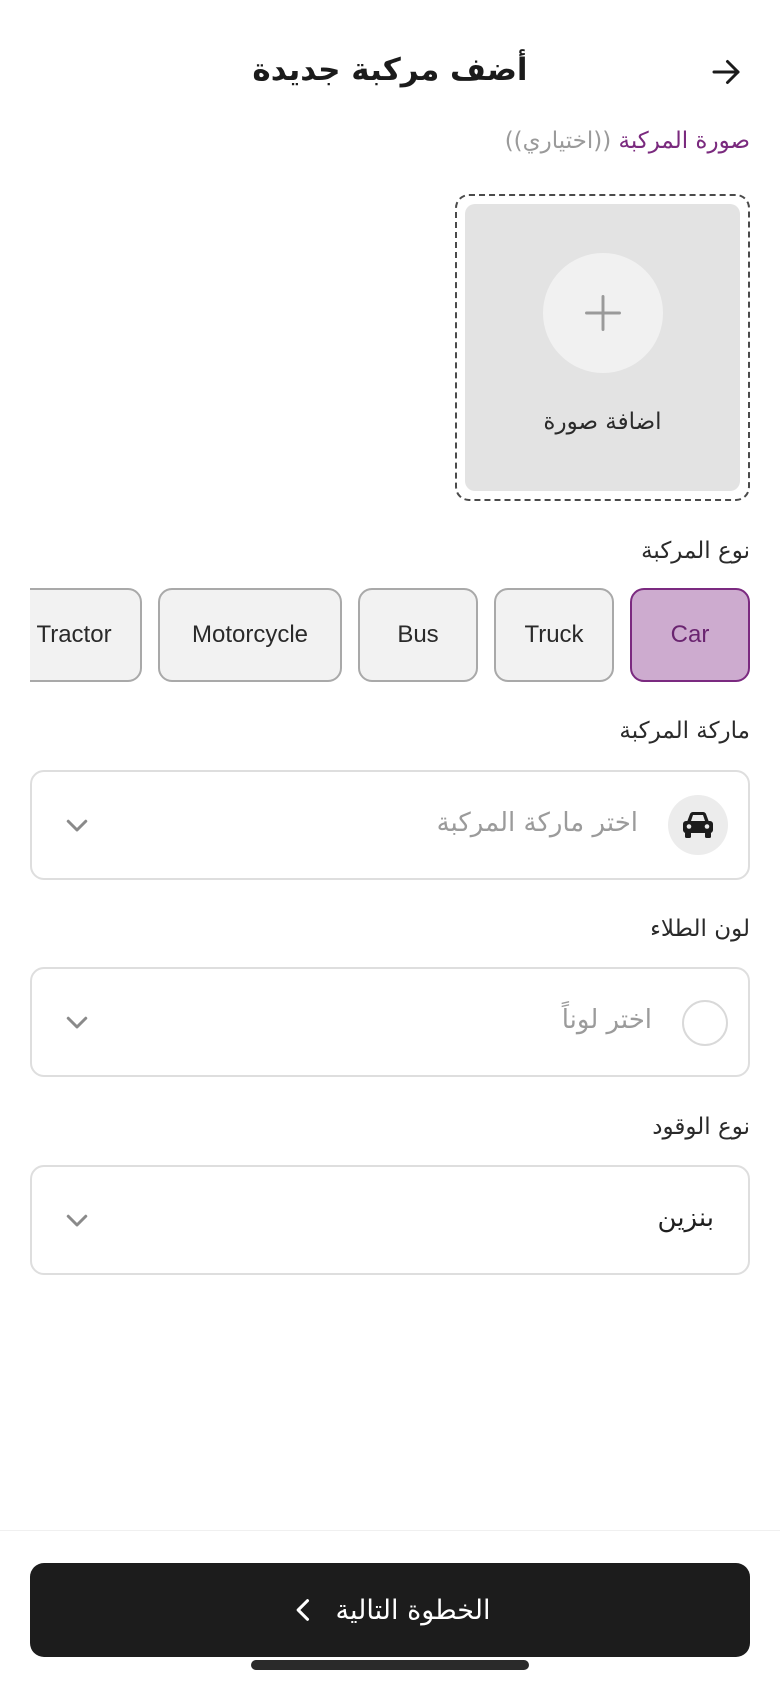 The height and width of the screenshot is (1688, 780). What do you see at coordinates (537, 823) in the screenshot?
I see `brand-placeholder: اختر ماركة المركبة` at bounding box center [537, 823].